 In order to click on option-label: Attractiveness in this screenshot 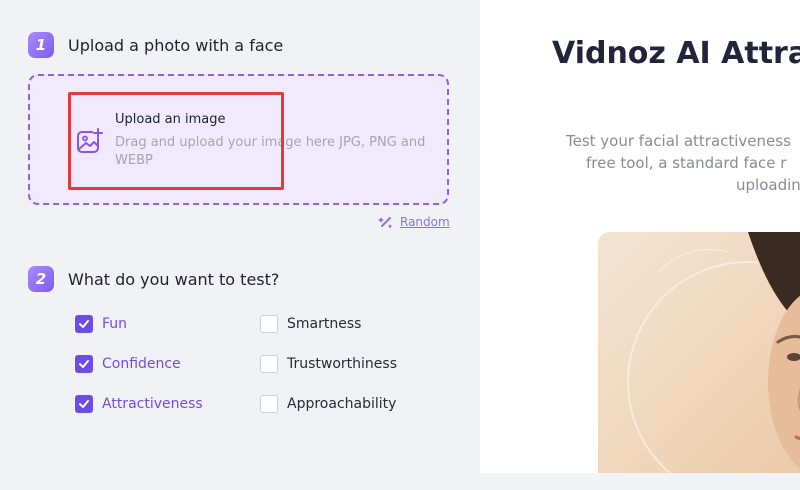, I will do `click(152, 404)`.